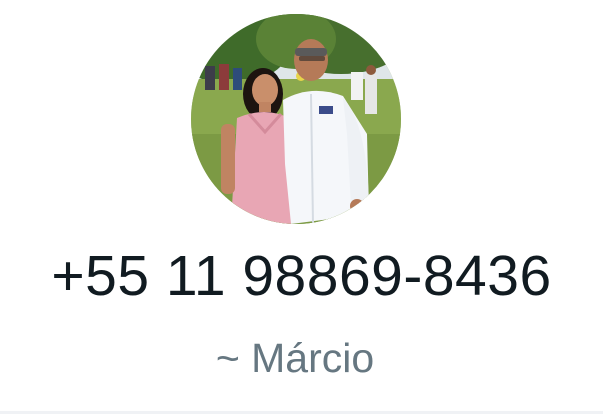 Image resolution: width=603 pixels, height=414 pixels. What do you see at coordinates (301, 276) in the screenshot?
I see `phone-number: +55 11 98869-8436` at bounding box center [301, 276].